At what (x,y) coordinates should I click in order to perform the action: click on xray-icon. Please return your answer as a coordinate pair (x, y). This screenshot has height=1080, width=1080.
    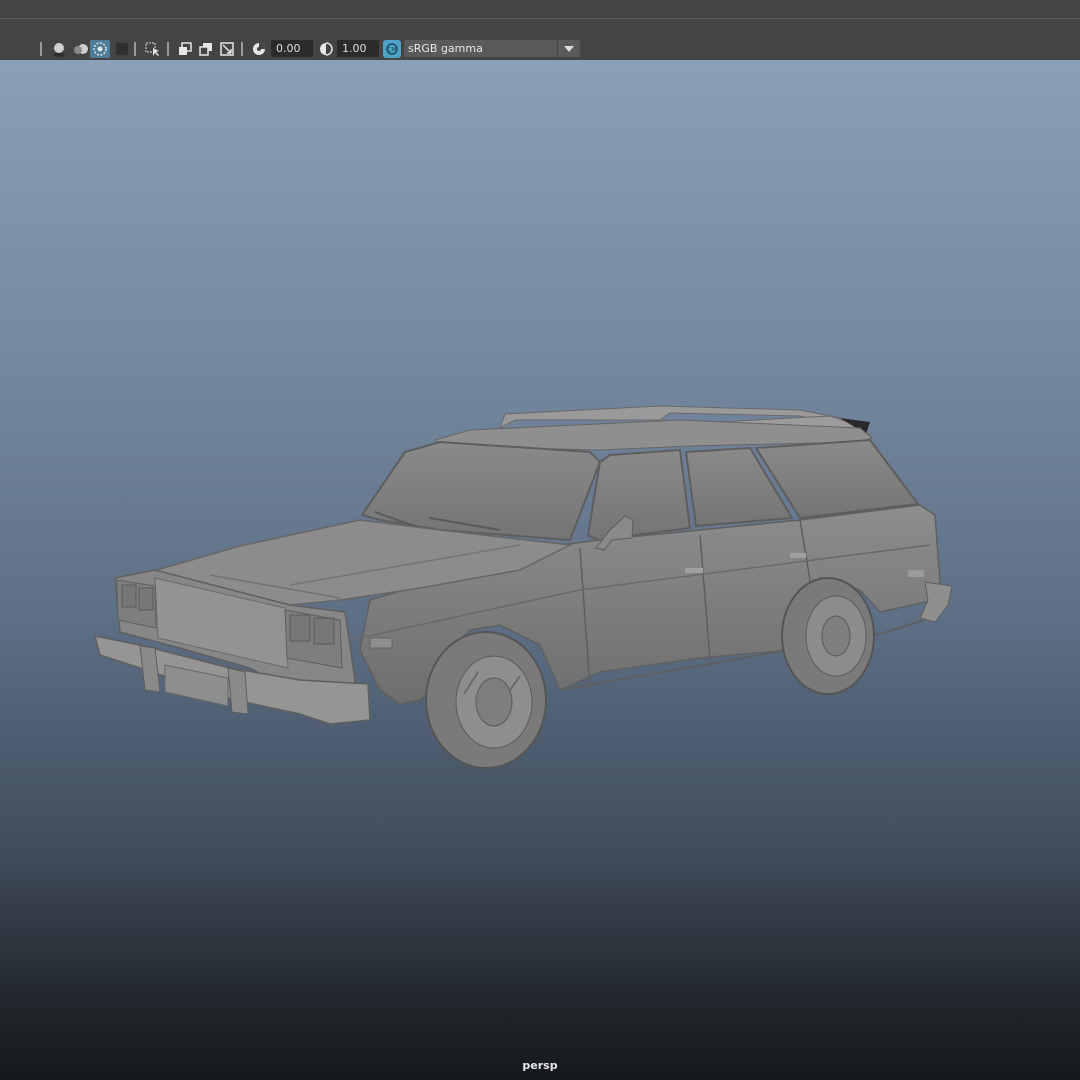
    Looking at the image, I should click on (185, 49).